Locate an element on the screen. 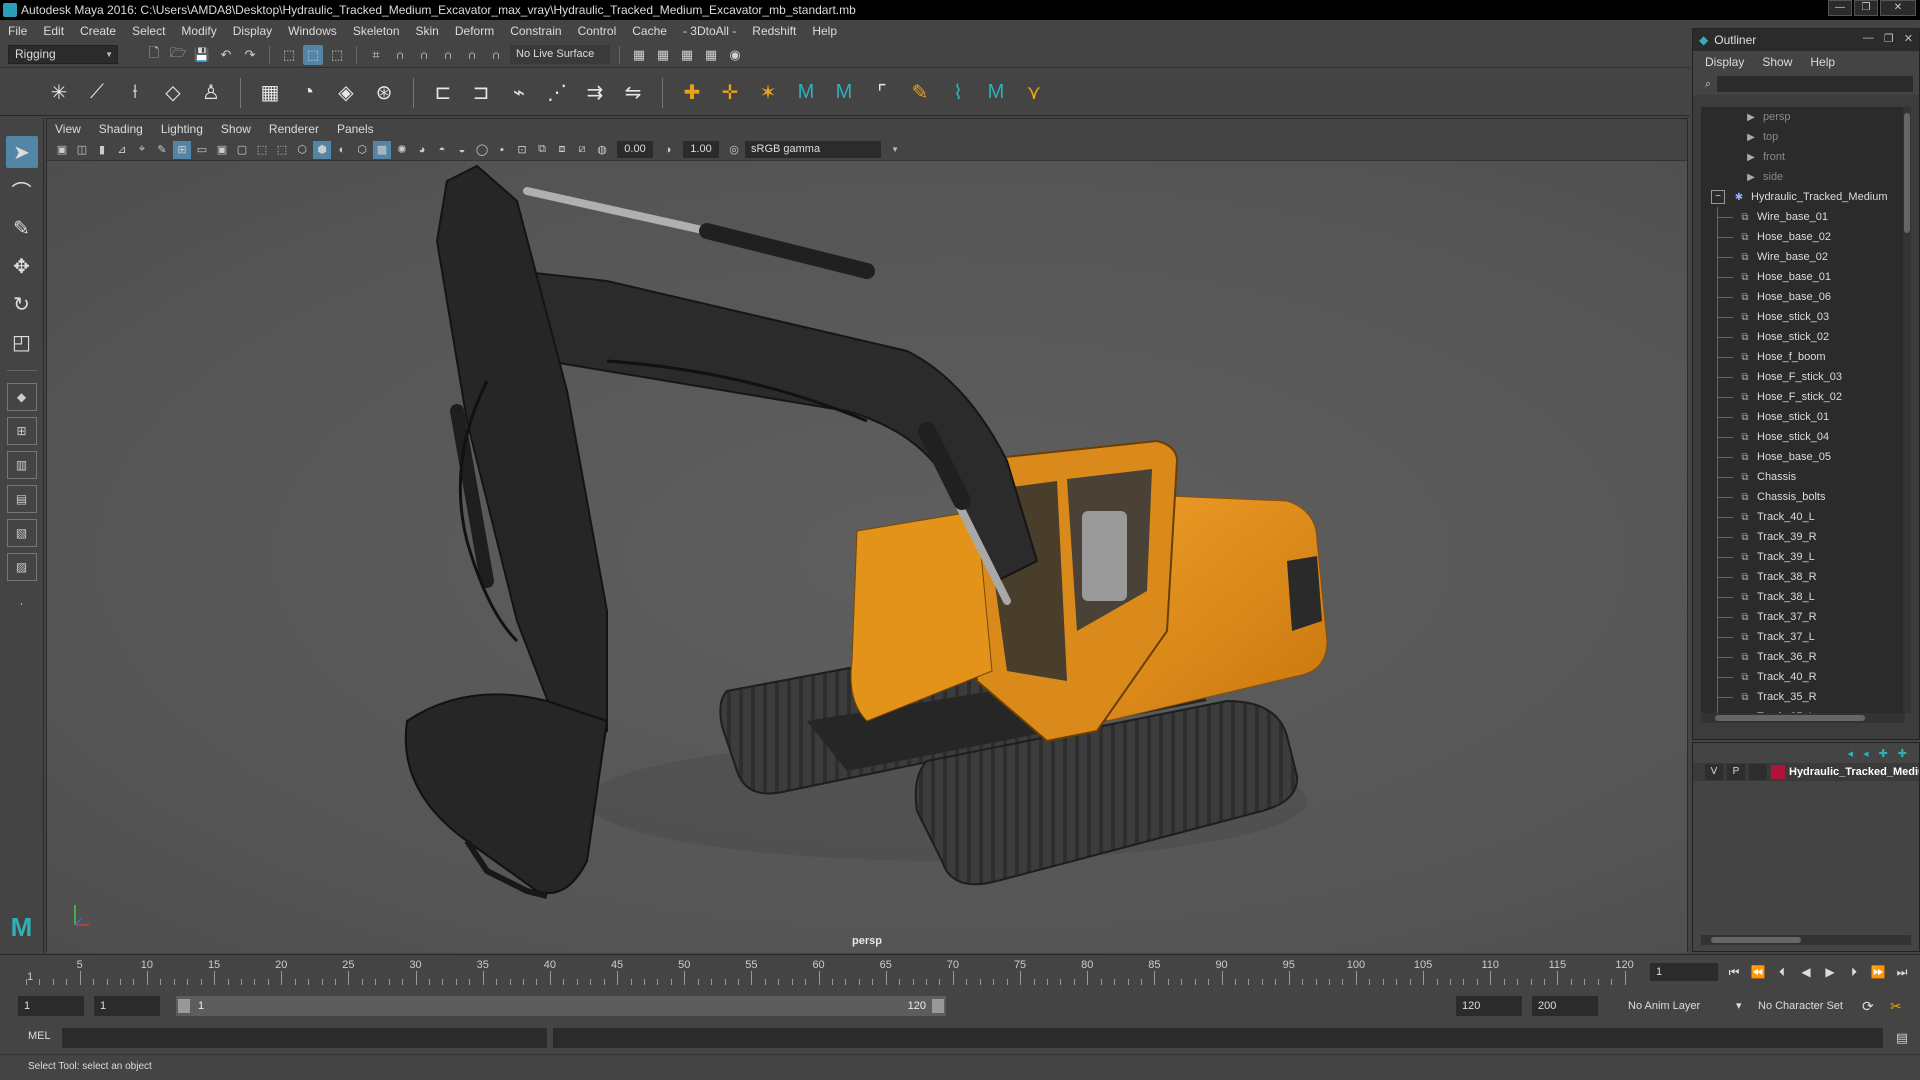  maya-script-3-icon: M is located at coordinates (996, 93).